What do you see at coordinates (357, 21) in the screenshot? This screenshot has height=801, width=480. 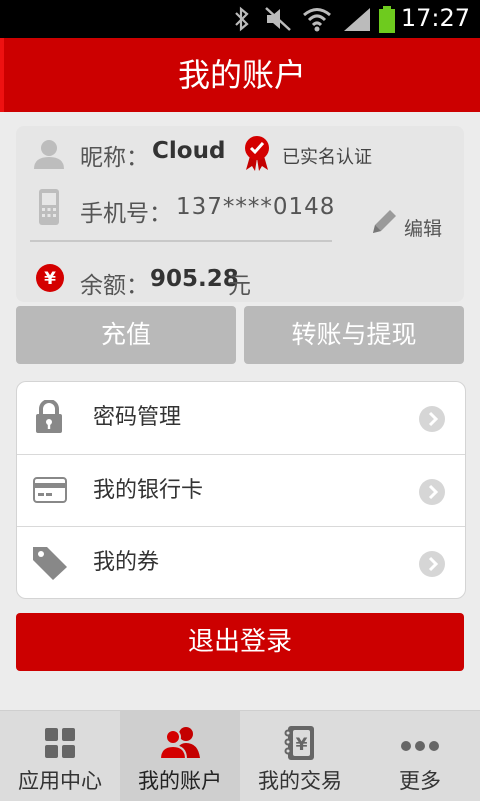 I see `signal-icon` at bounding box center [357, 21].